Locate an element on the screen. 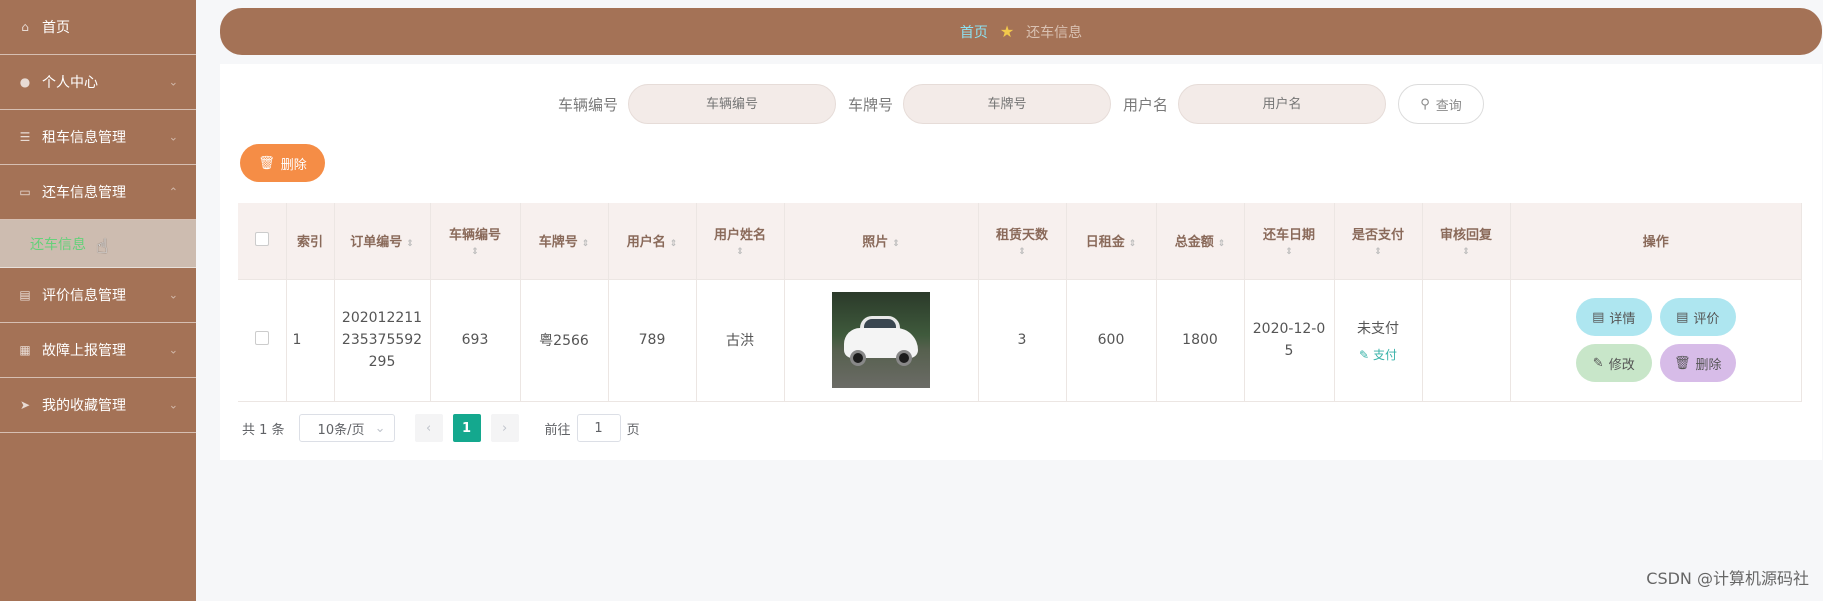  header-label: 车牌号 is located at coordinates (558, 243).